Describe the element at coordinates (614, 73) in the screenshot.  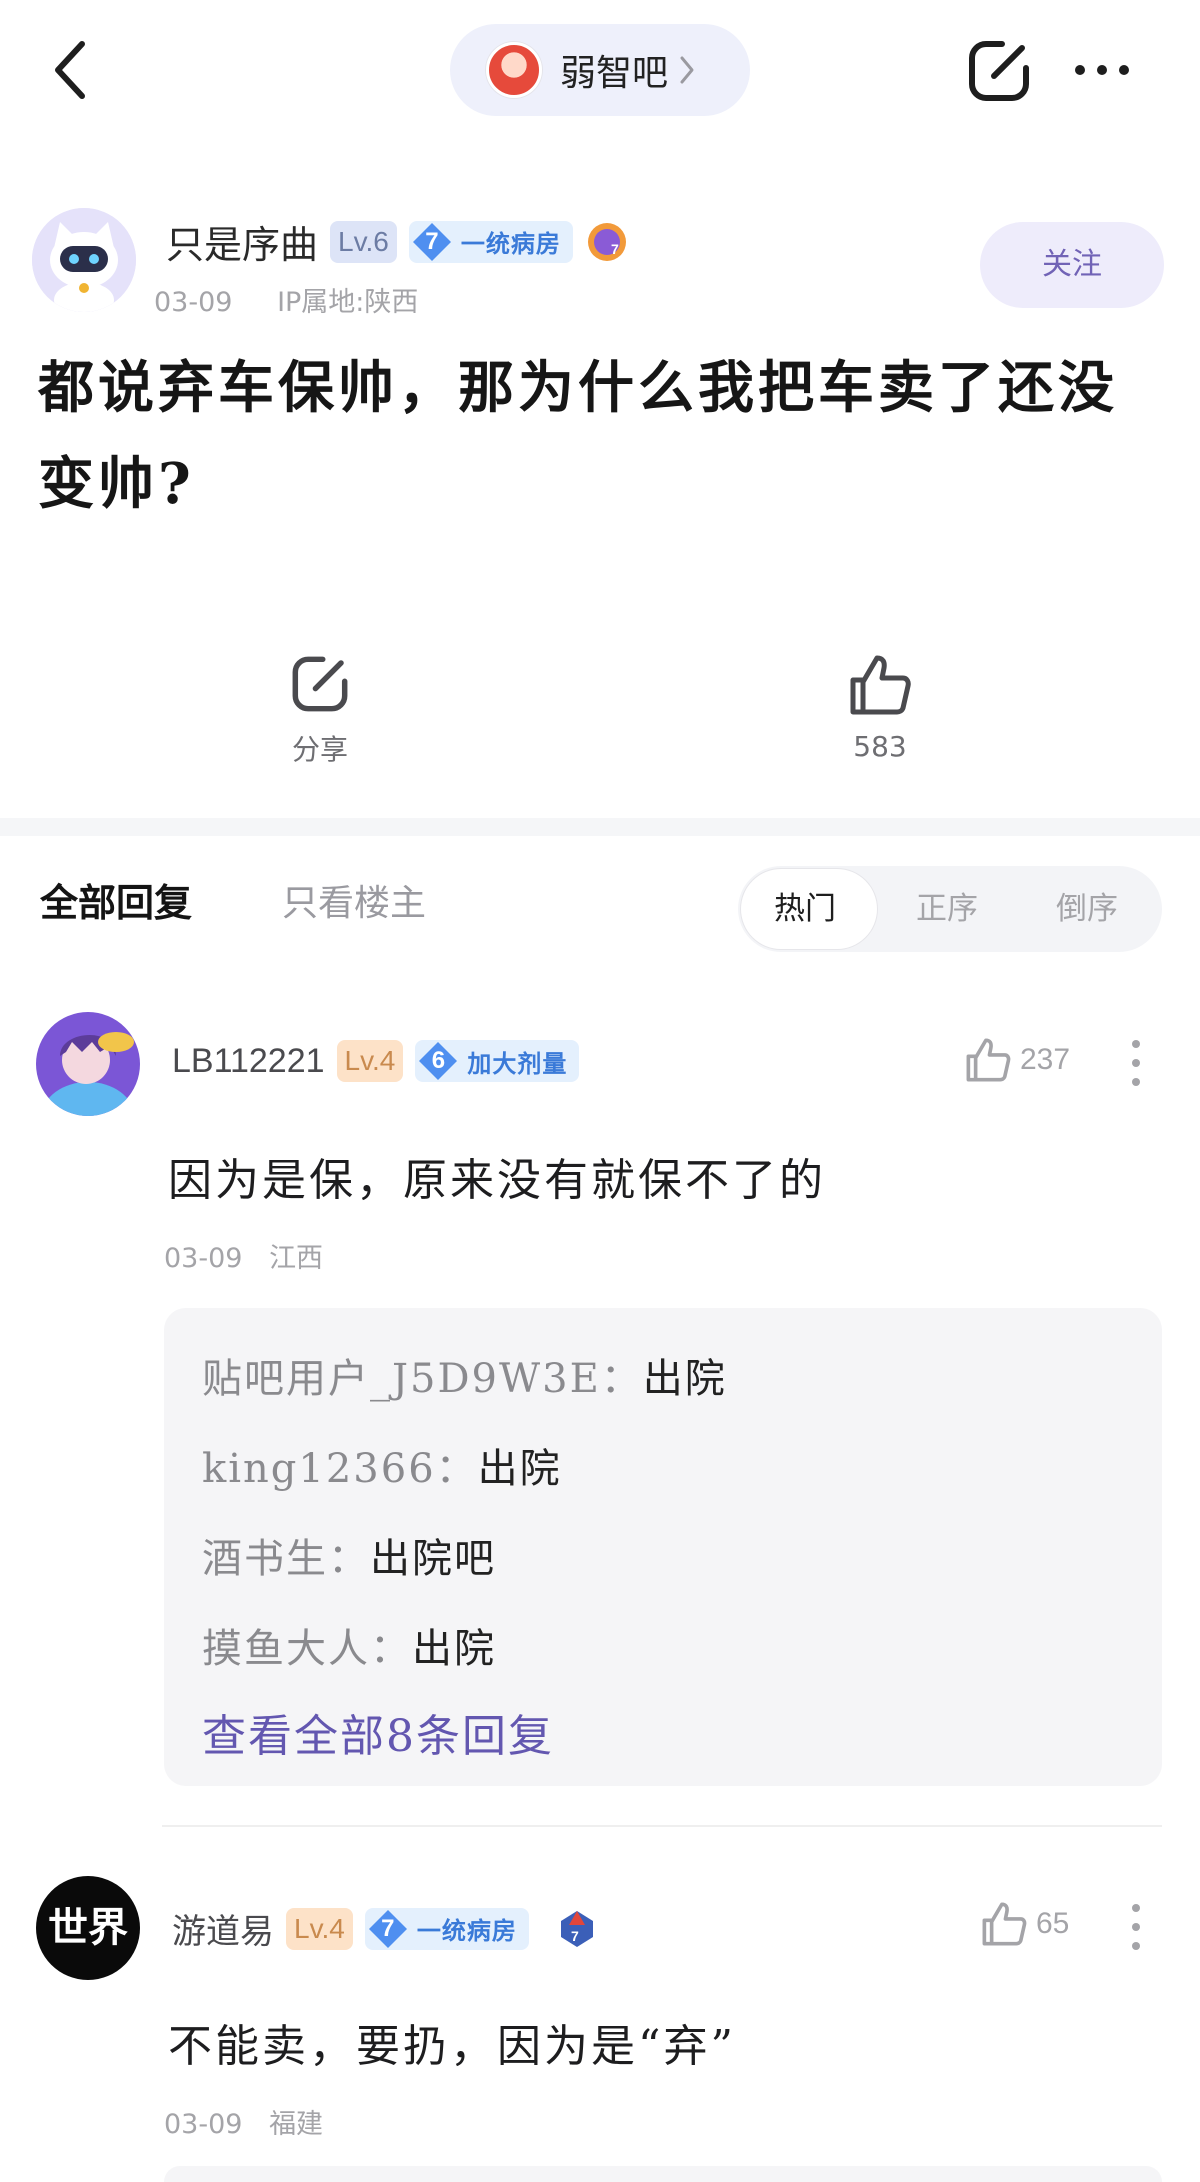
I see `forum-name: 弱智吧` at that location.